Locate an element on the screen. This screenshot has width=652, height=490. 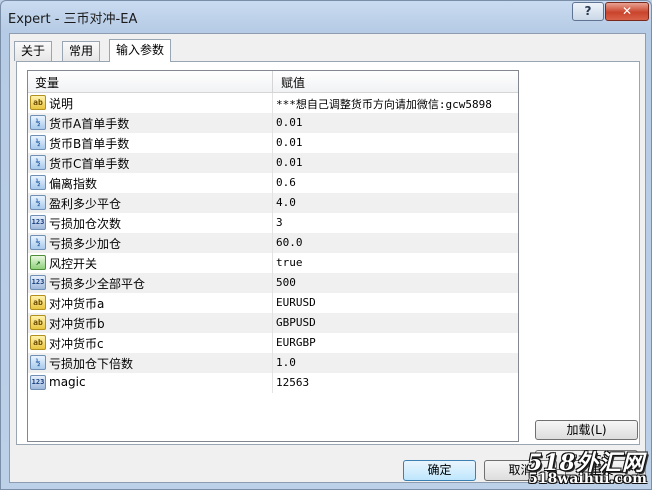
parameter-row: ↗ 风控开关 true is located at coordinates (273, 263).